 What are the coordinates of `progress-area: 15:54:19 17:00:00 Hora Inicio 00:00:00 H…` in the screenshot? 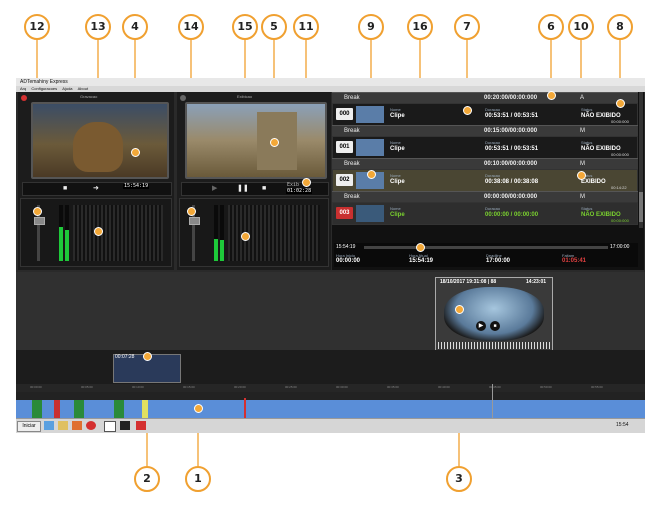 It's located at (486, 255).